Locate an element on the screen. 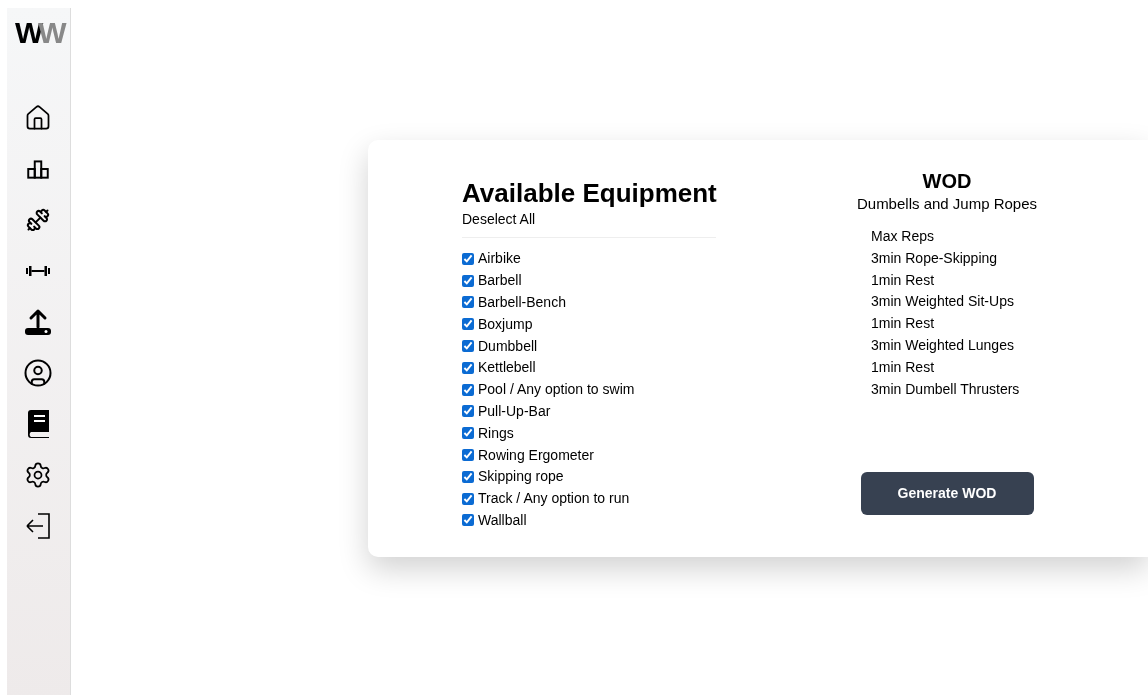  equipment-label: Pull-Up-Bar is located at coordinates (514, 411).